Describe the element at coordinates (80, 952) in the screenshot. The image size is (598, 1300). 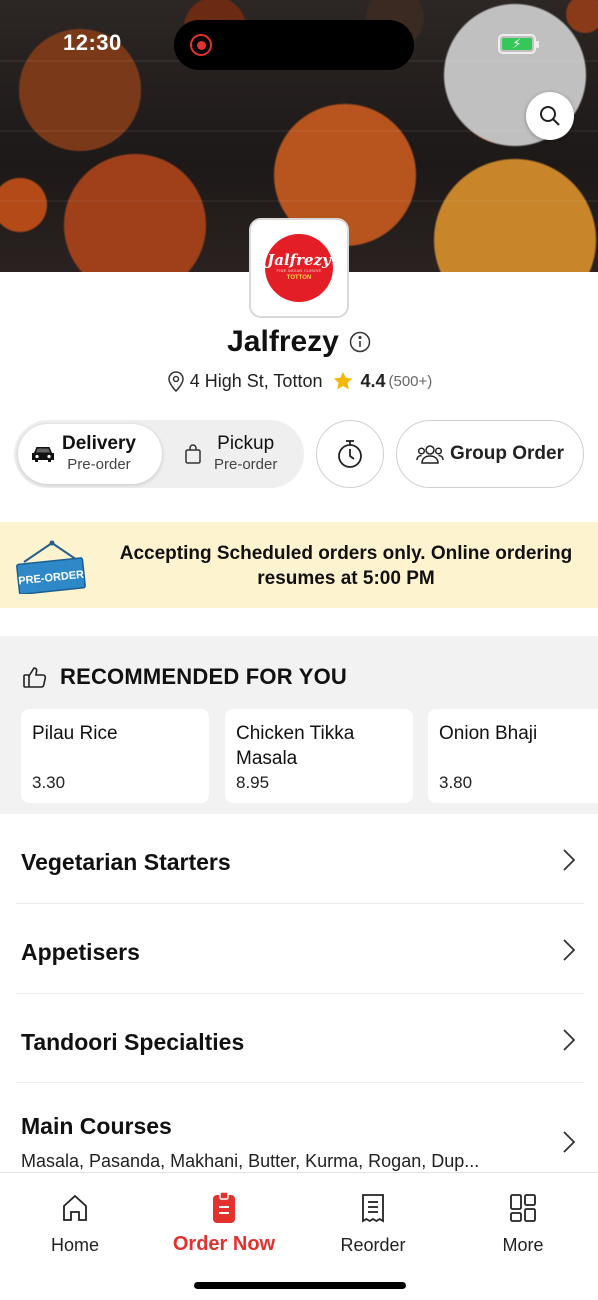
I see `category-name: Appetisers` at that location.